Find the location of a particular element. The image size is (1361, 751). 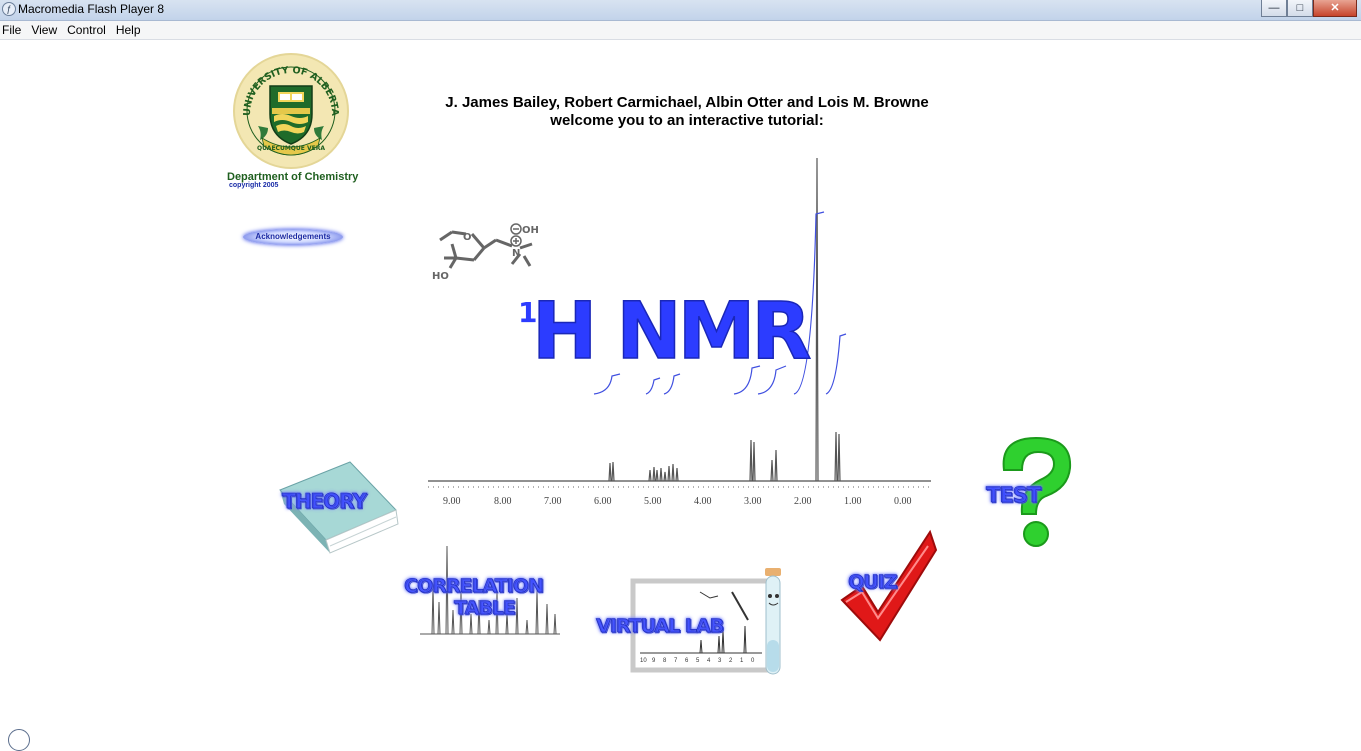

test-link: TEST is located at coordinates (1014, 495).